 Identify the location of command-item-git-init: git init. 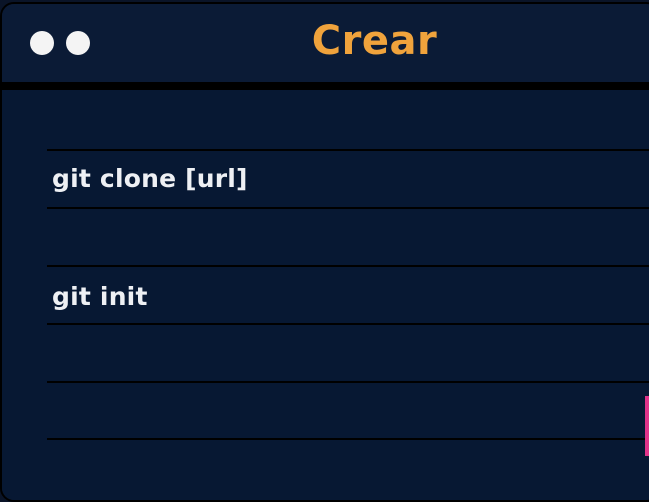
(100, 296).